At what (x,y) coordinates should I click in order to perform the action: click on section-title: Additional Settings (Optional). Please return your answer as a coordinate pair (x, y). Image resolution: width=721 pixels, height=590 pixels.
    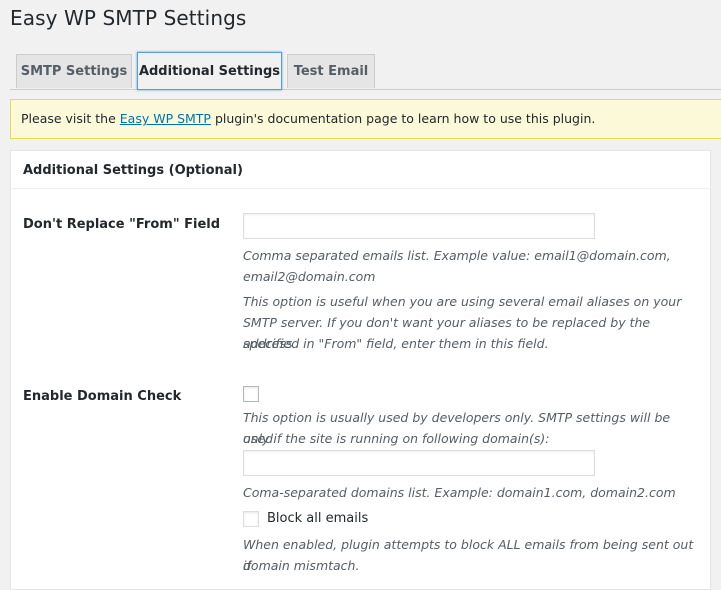
    Looking at the image, I should click on (360, 170).